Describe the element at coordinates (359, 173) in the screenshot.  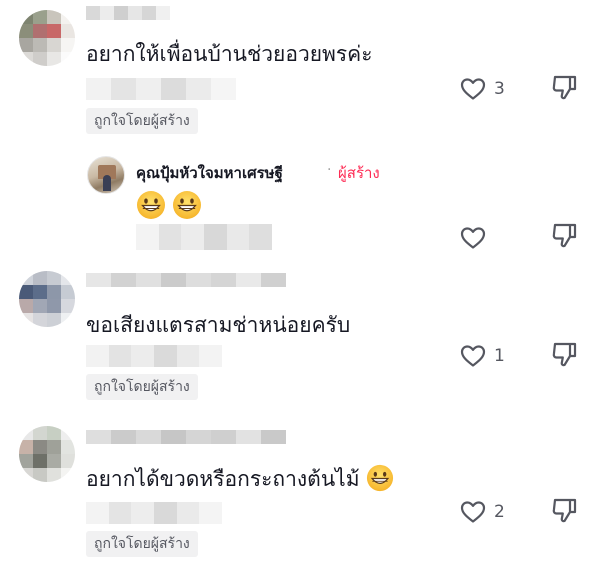
I see `creator-label: ผู้สร้าง` at that location.